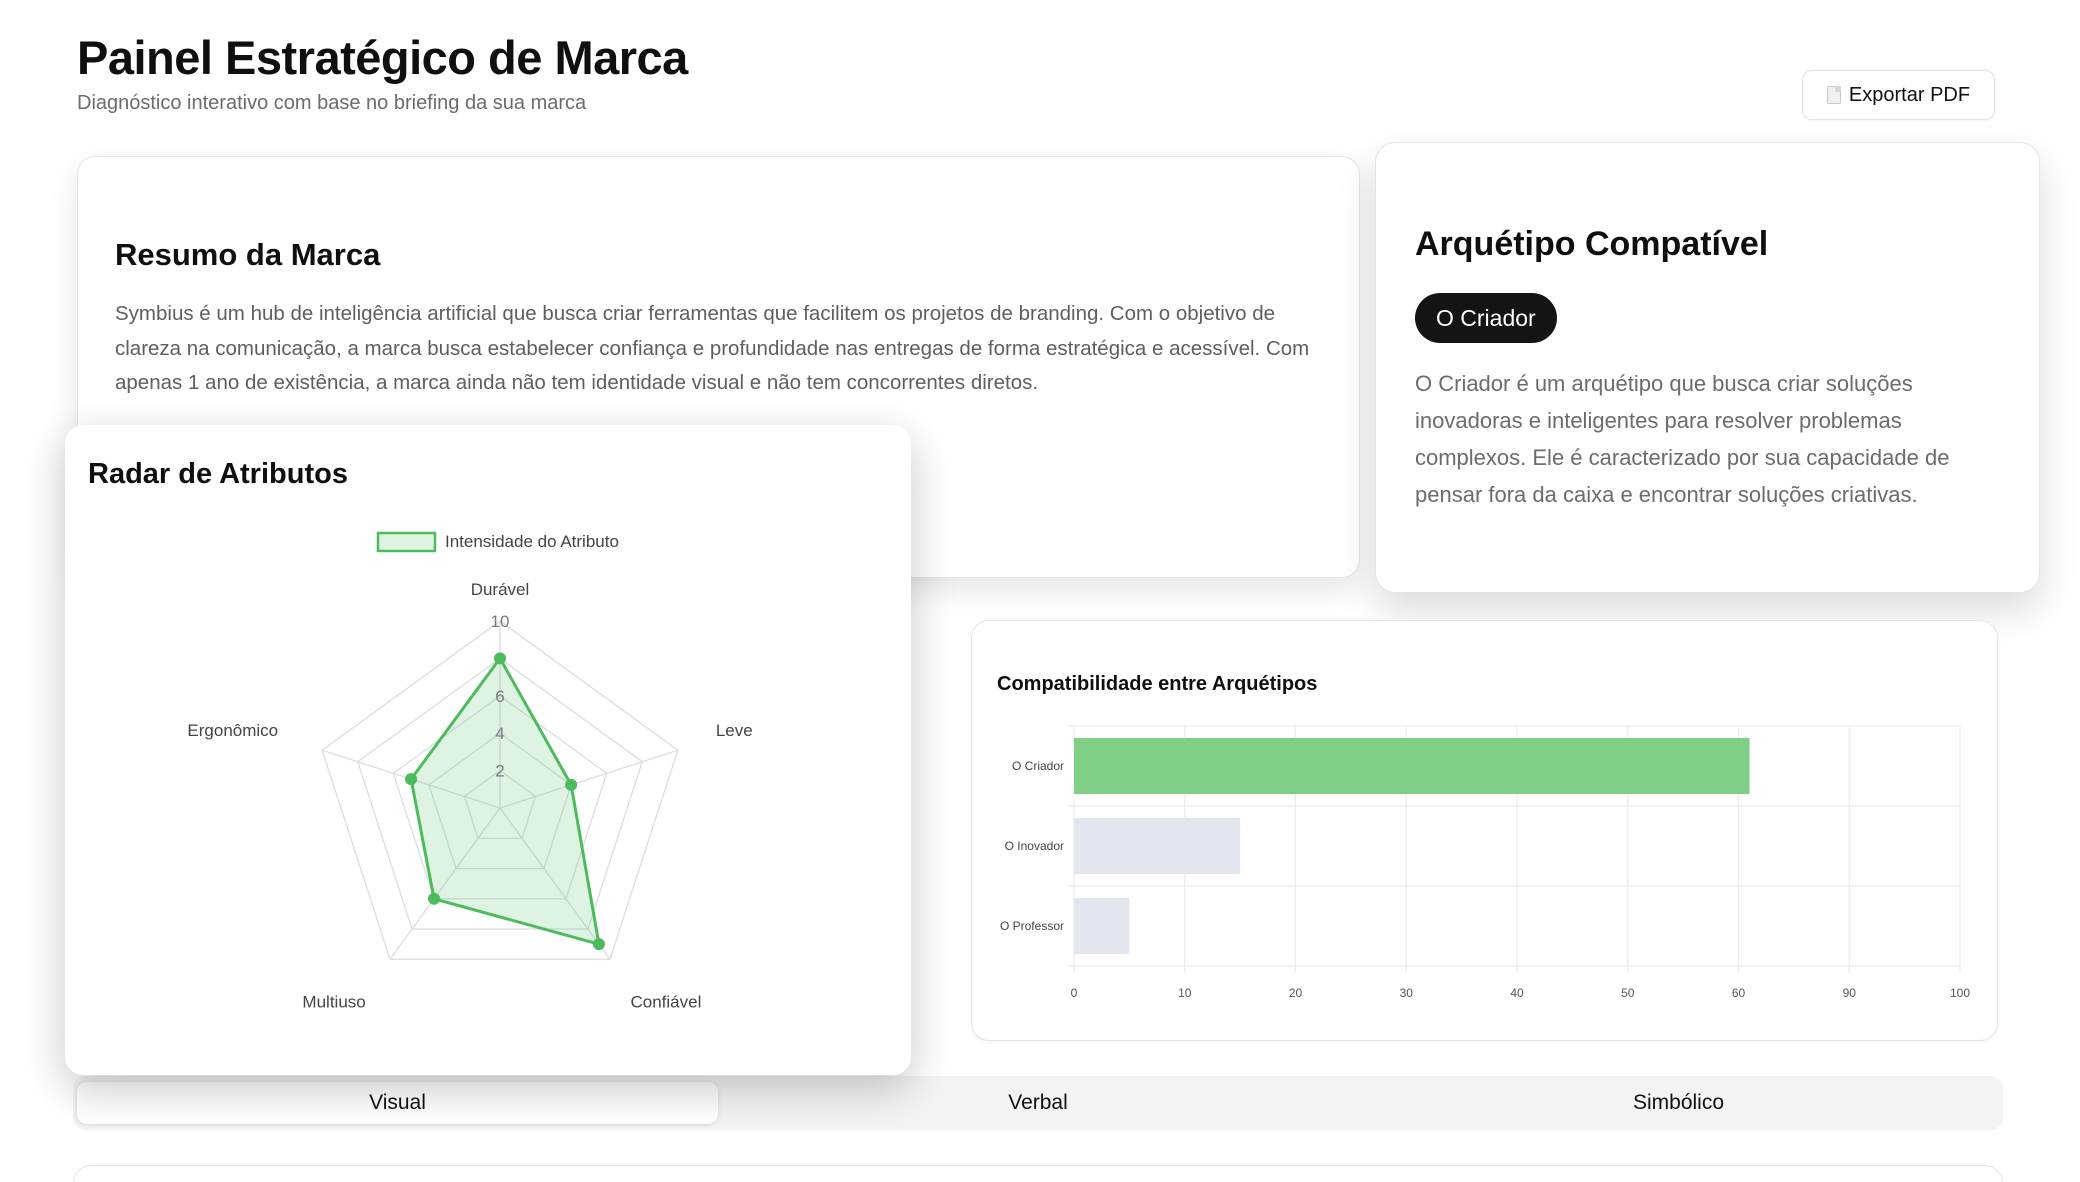  I want to click on bar-x-tick: 30, so click(1407, 993).